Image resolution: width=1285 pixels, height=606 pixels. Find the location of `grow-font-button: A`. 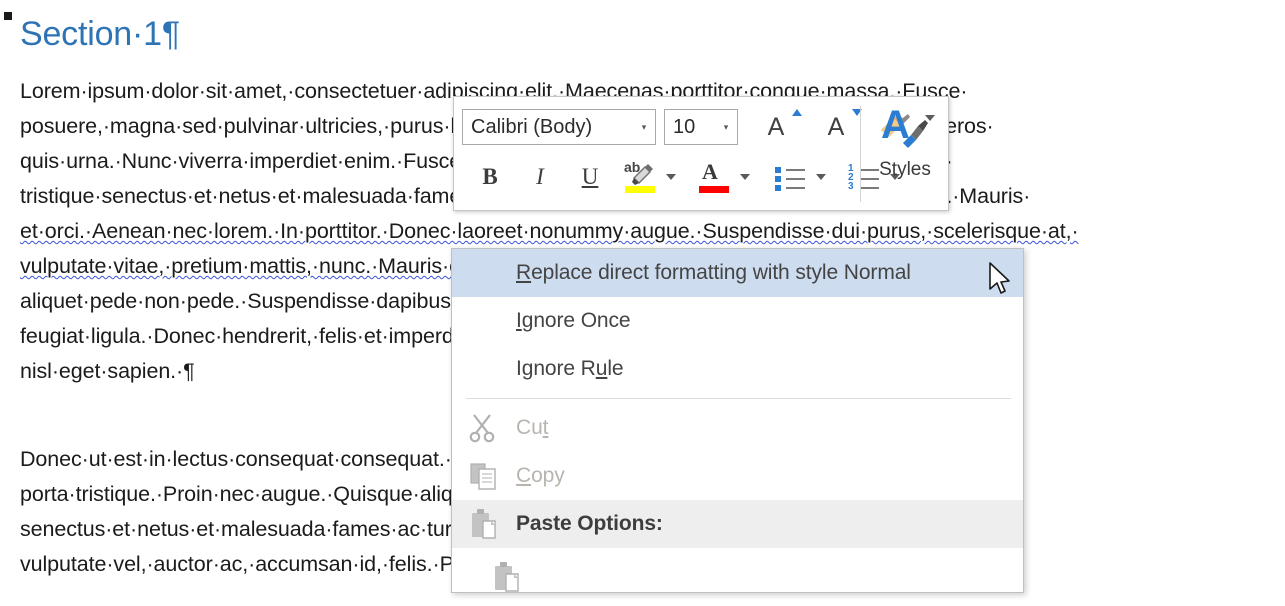

grow-font-button: A is located at coordinates (777, 127).